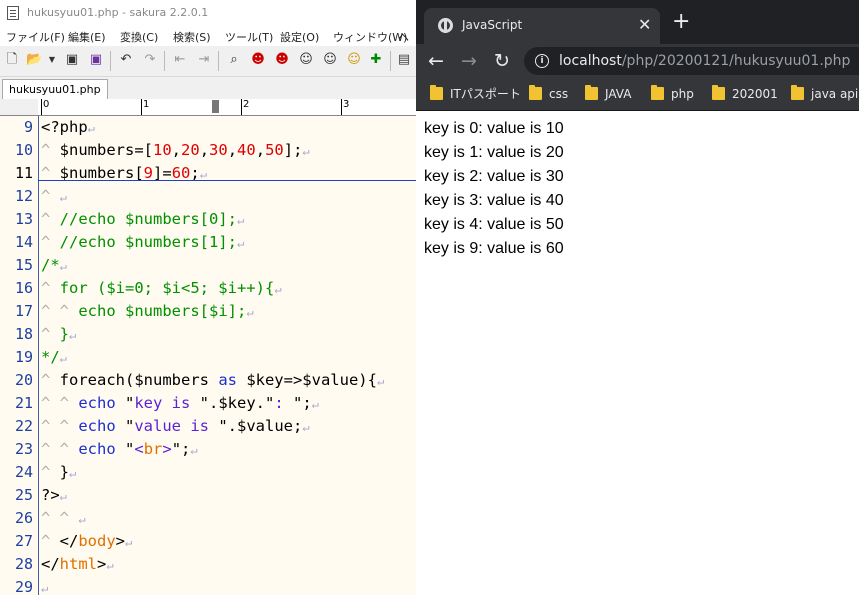 The height and width of the screenshot is (595, 859). Describe the element at coordinates (23, 541) in the screenshot. I see `line-number: 27` at that location.